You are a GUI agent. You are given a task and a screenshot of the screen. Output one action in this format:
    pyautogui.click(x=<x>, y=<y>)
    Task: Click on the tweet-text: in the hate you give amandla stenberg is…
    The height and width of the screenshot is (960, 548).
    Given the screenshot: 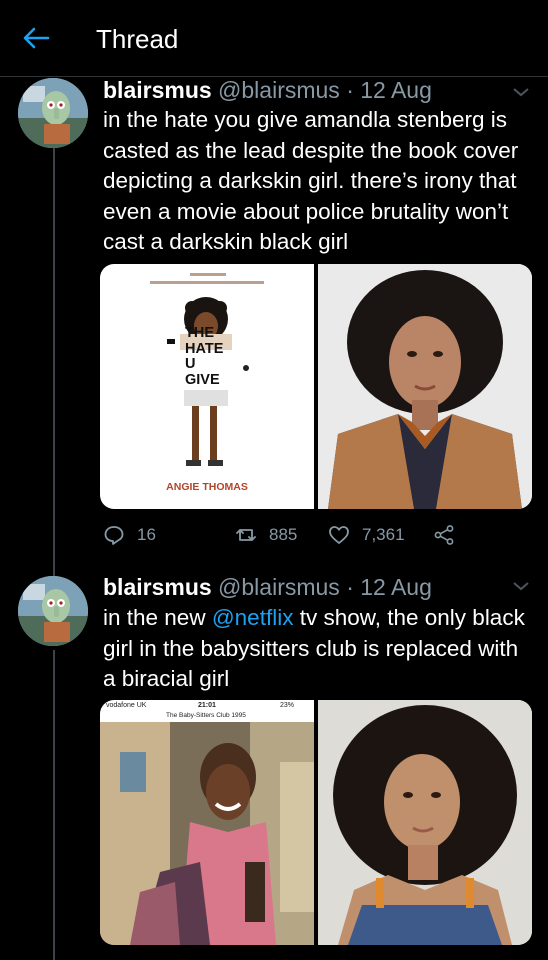 What is the action you would take?
    pyautogui.click(x=311, y=180)
    